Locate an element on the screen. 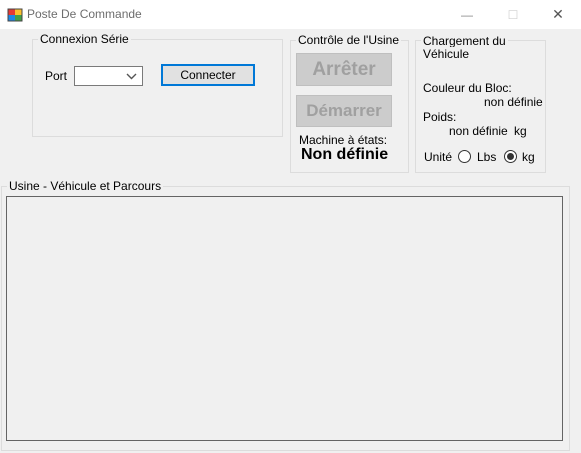 This screenshot has height=453, width=581. color-value: non définie is located at coordinates (513, 102).